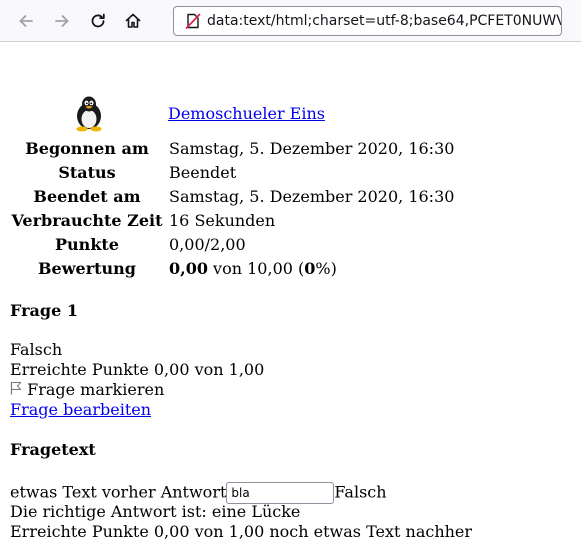  I want to click on reload-button, so click(98, 21).